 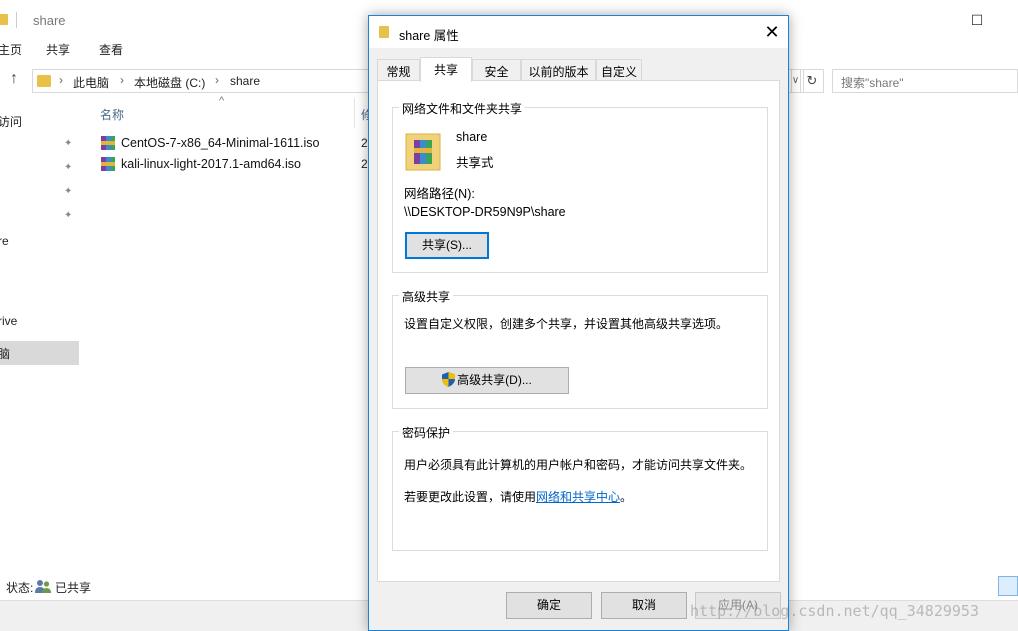 I want to click on status-label: 状态:, so click(x=20, y=588).